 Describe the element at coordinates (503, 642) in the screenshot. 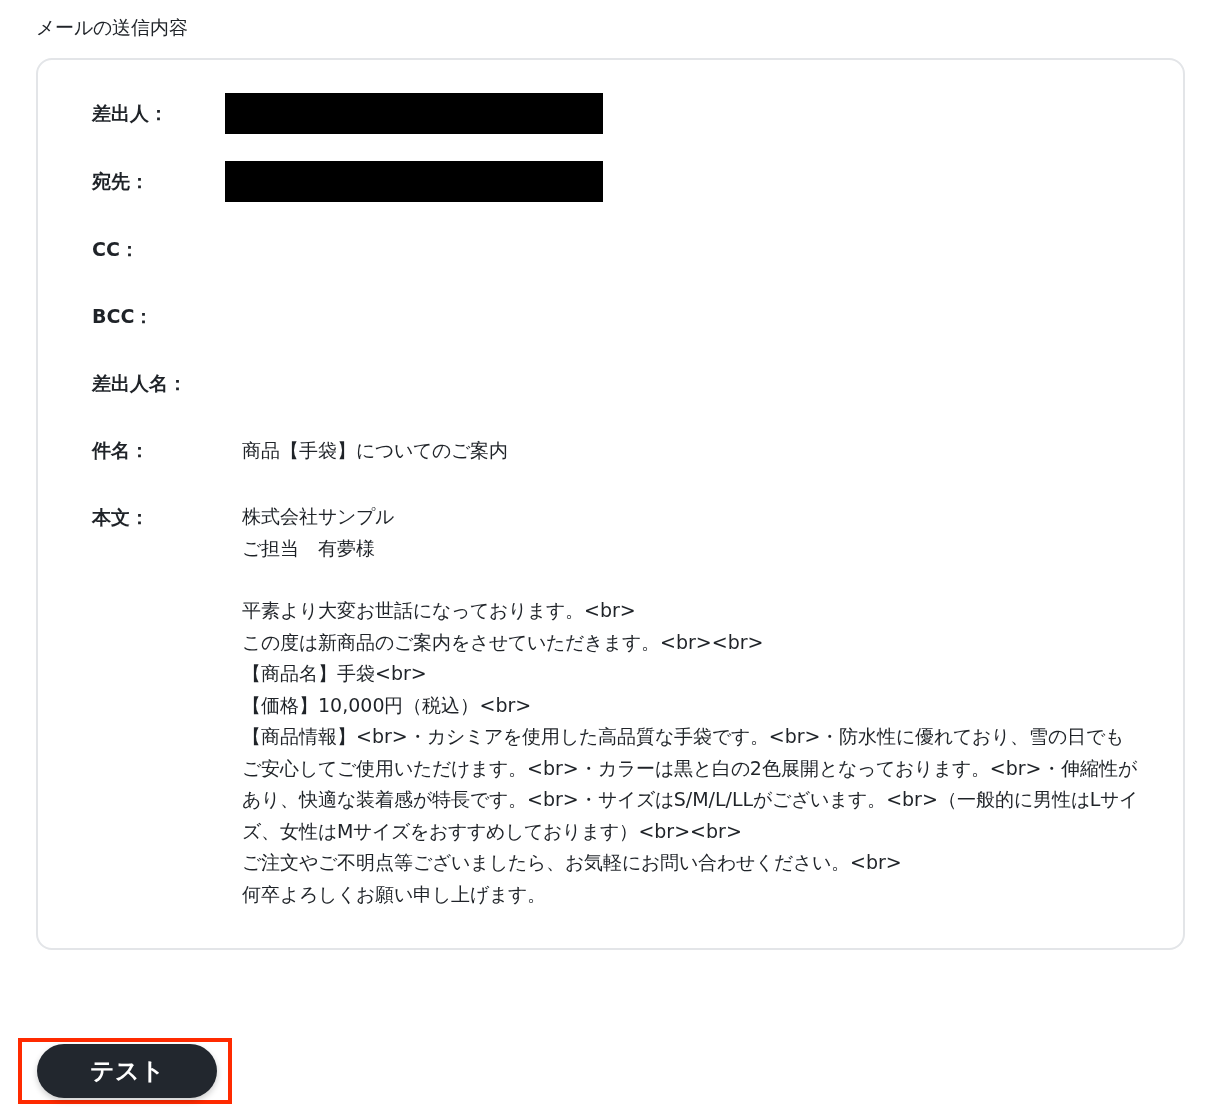

I see `body-text: この度は新商品のご案内をさせていただきます。<br><br>` at that location.